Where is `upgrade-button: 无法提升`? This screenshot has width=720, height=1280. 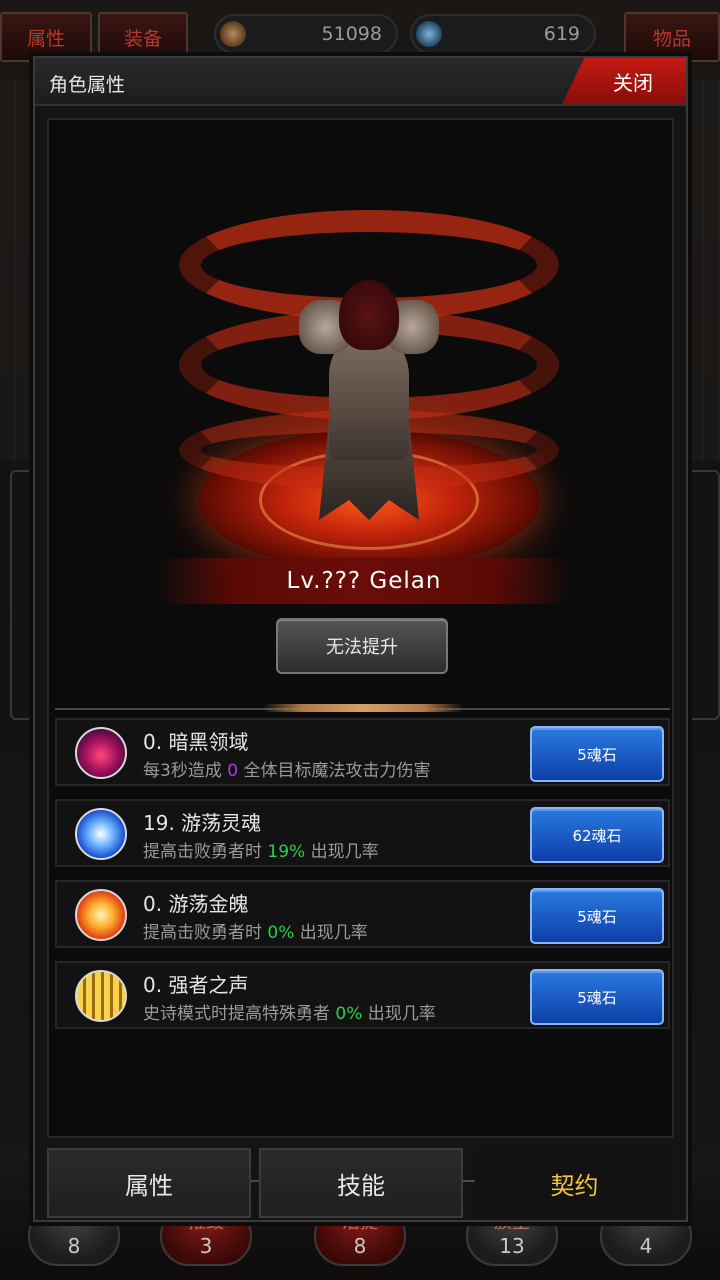
upgrade-button: 无法提升 is located at coordinates (362, 646).